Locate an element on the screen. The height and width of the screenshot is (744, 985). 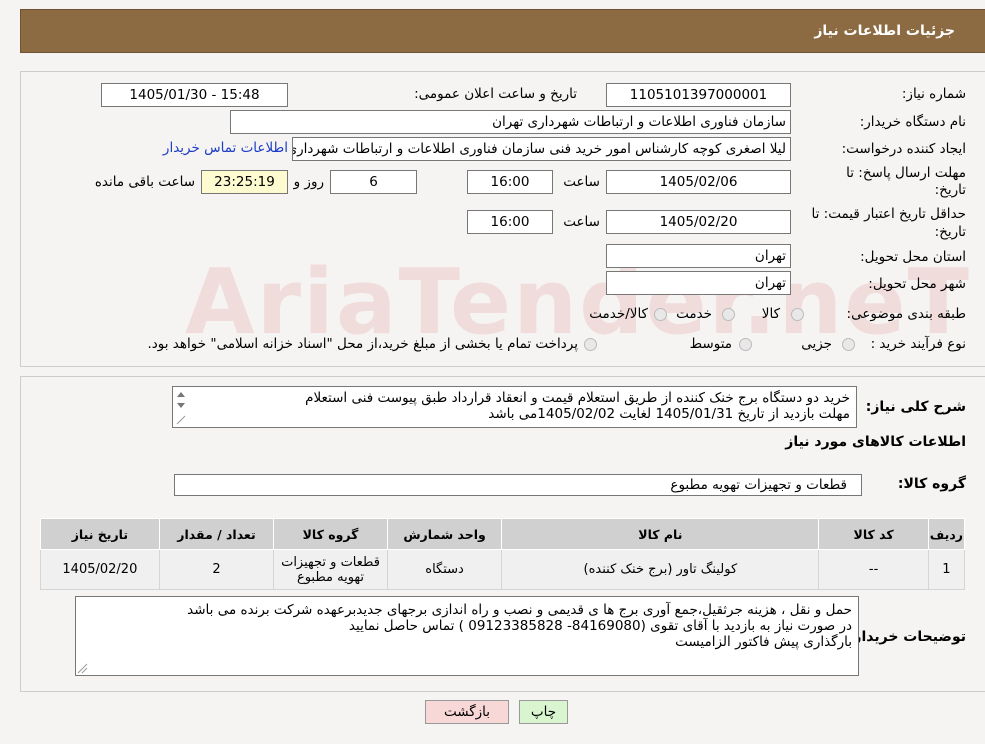
deadline-label: مهلت ارسال پاسخ: تا is located at coordinates (906, 173).